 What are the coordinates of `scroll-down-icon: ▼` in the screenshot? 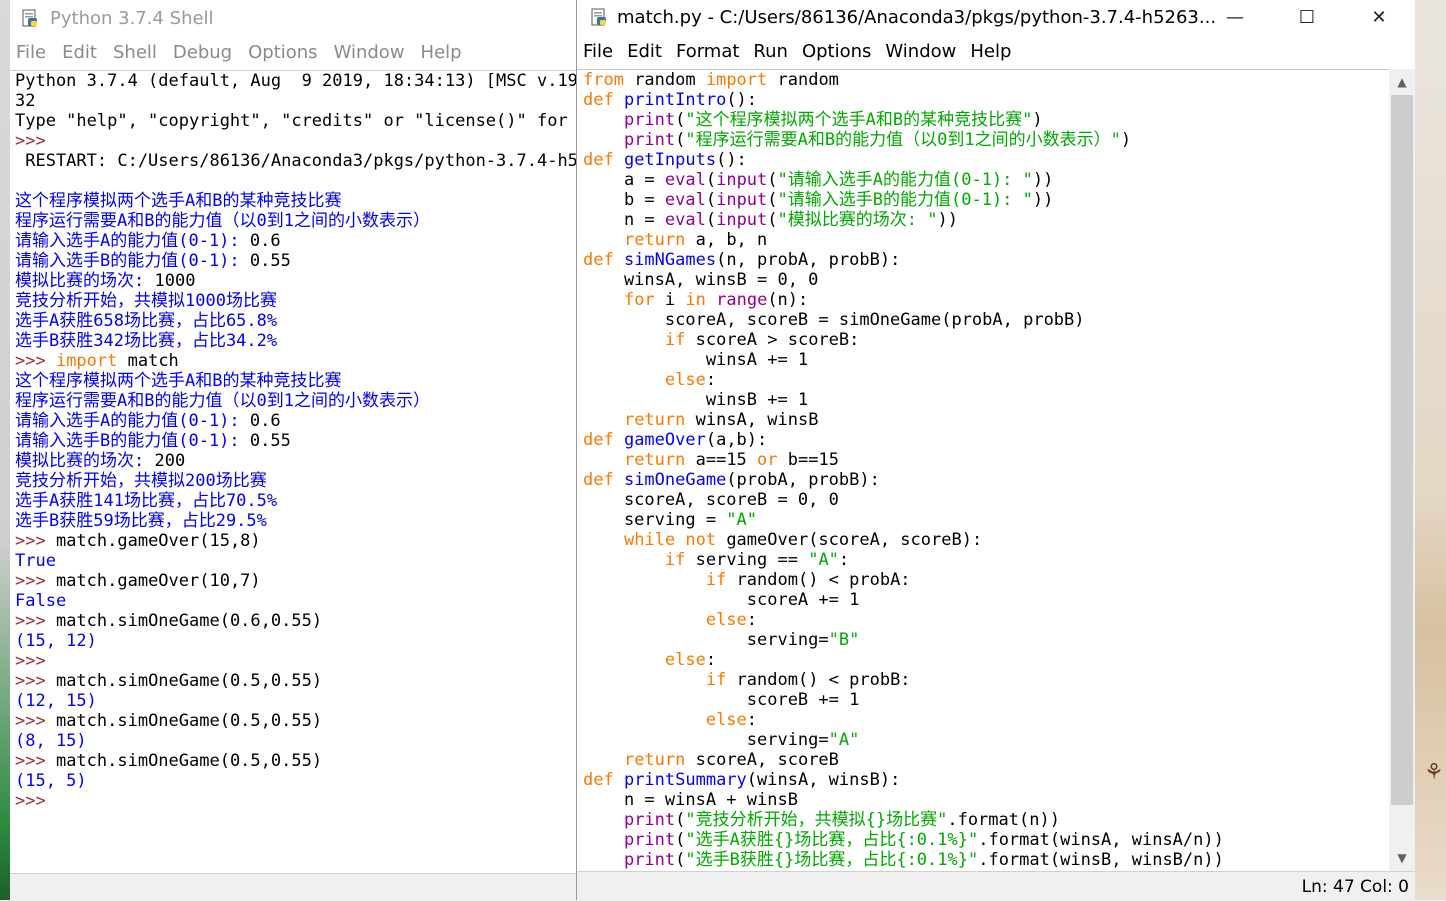 It's located at (1402, 858).